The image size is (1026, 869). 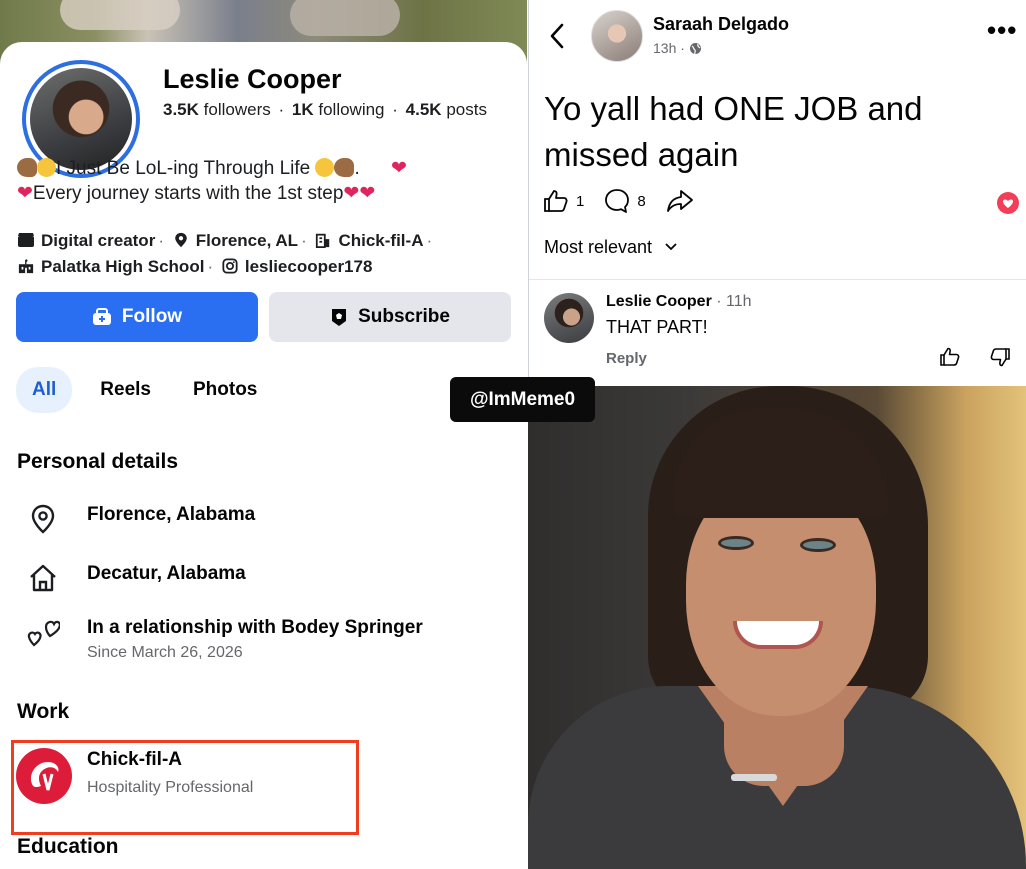 I want to click on following-label: following, so click(x=351, y=109).